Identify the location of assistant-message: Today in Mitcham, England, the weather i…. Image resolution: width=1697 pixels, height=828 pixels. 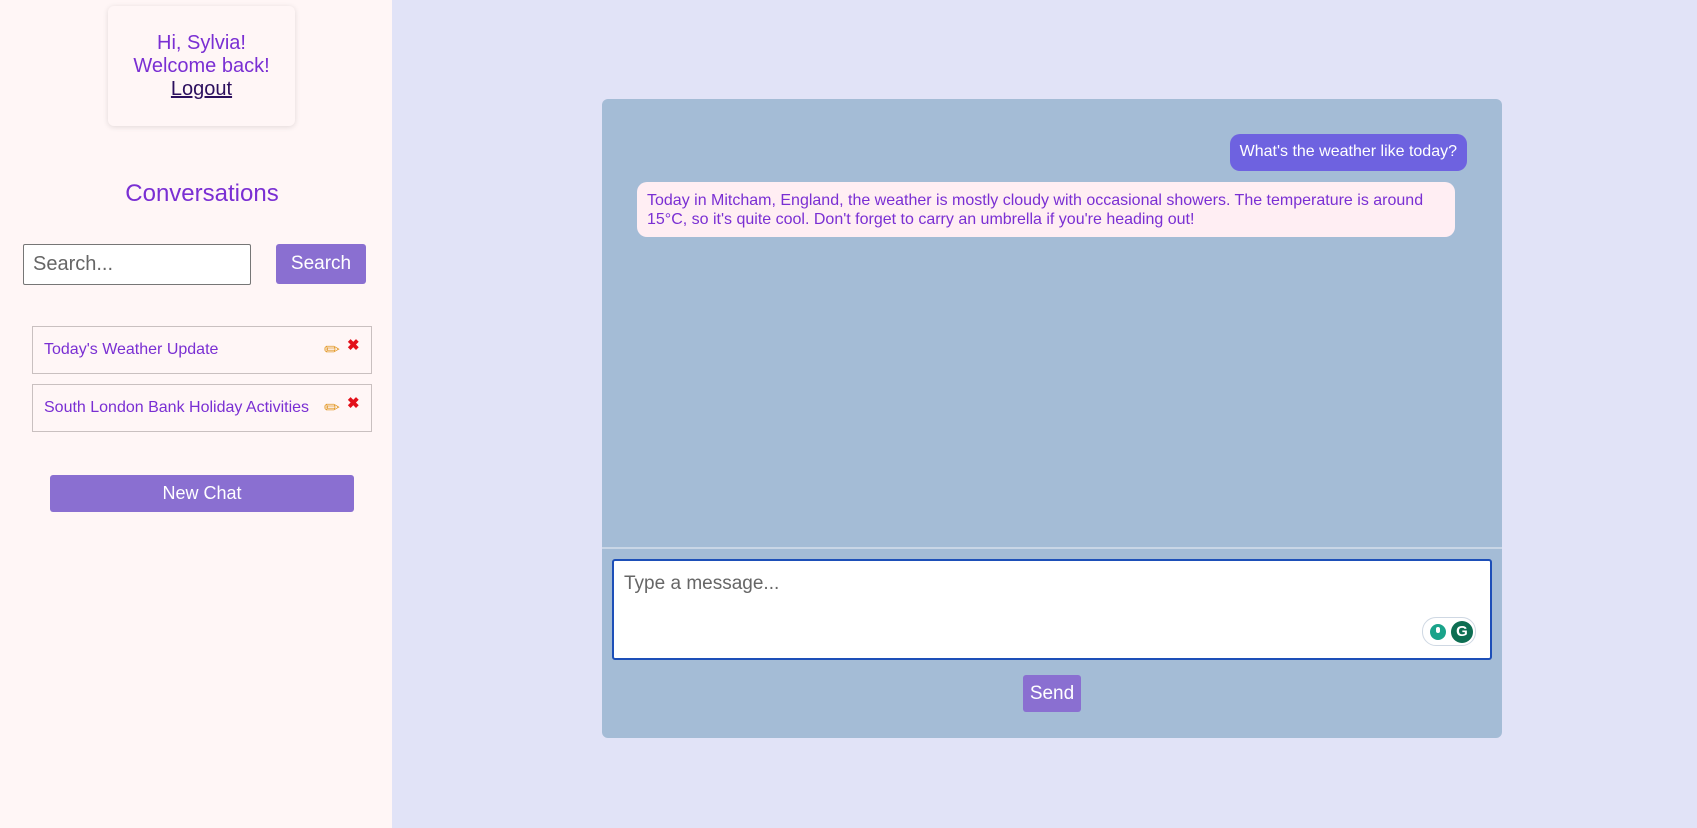
(1046, 209).